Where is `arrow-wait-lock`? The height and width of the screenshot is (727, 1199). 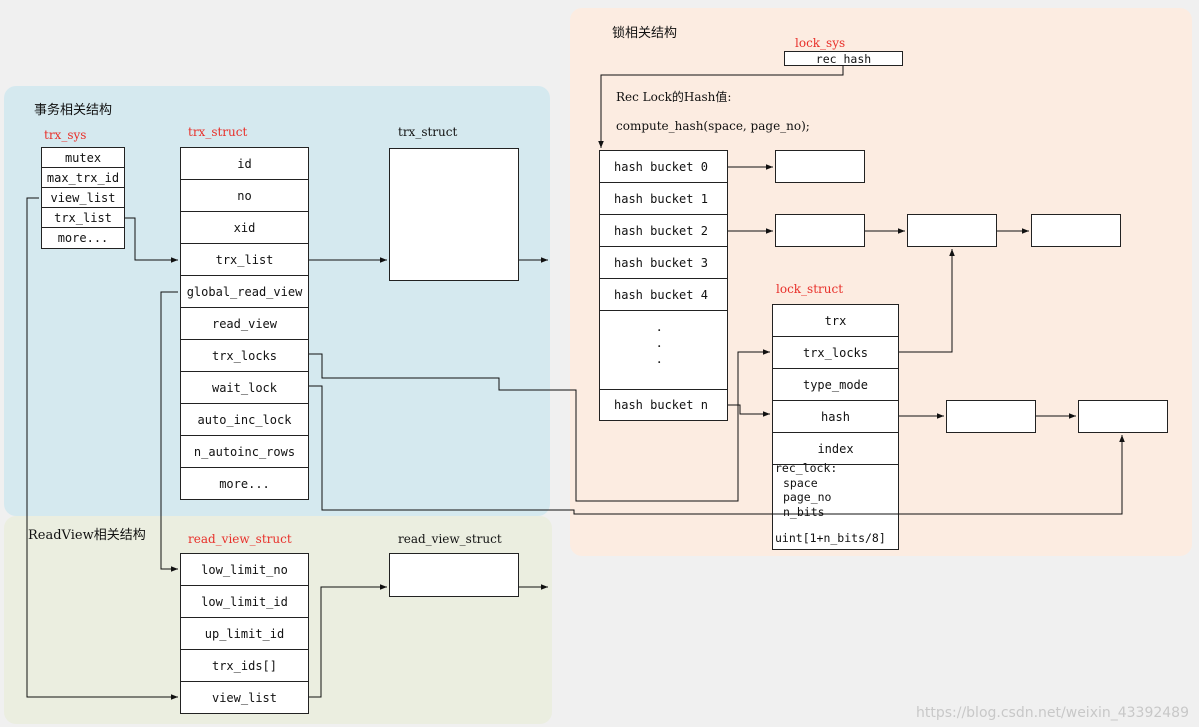
arrow-wait-lock is located at coordinates (717, 450).